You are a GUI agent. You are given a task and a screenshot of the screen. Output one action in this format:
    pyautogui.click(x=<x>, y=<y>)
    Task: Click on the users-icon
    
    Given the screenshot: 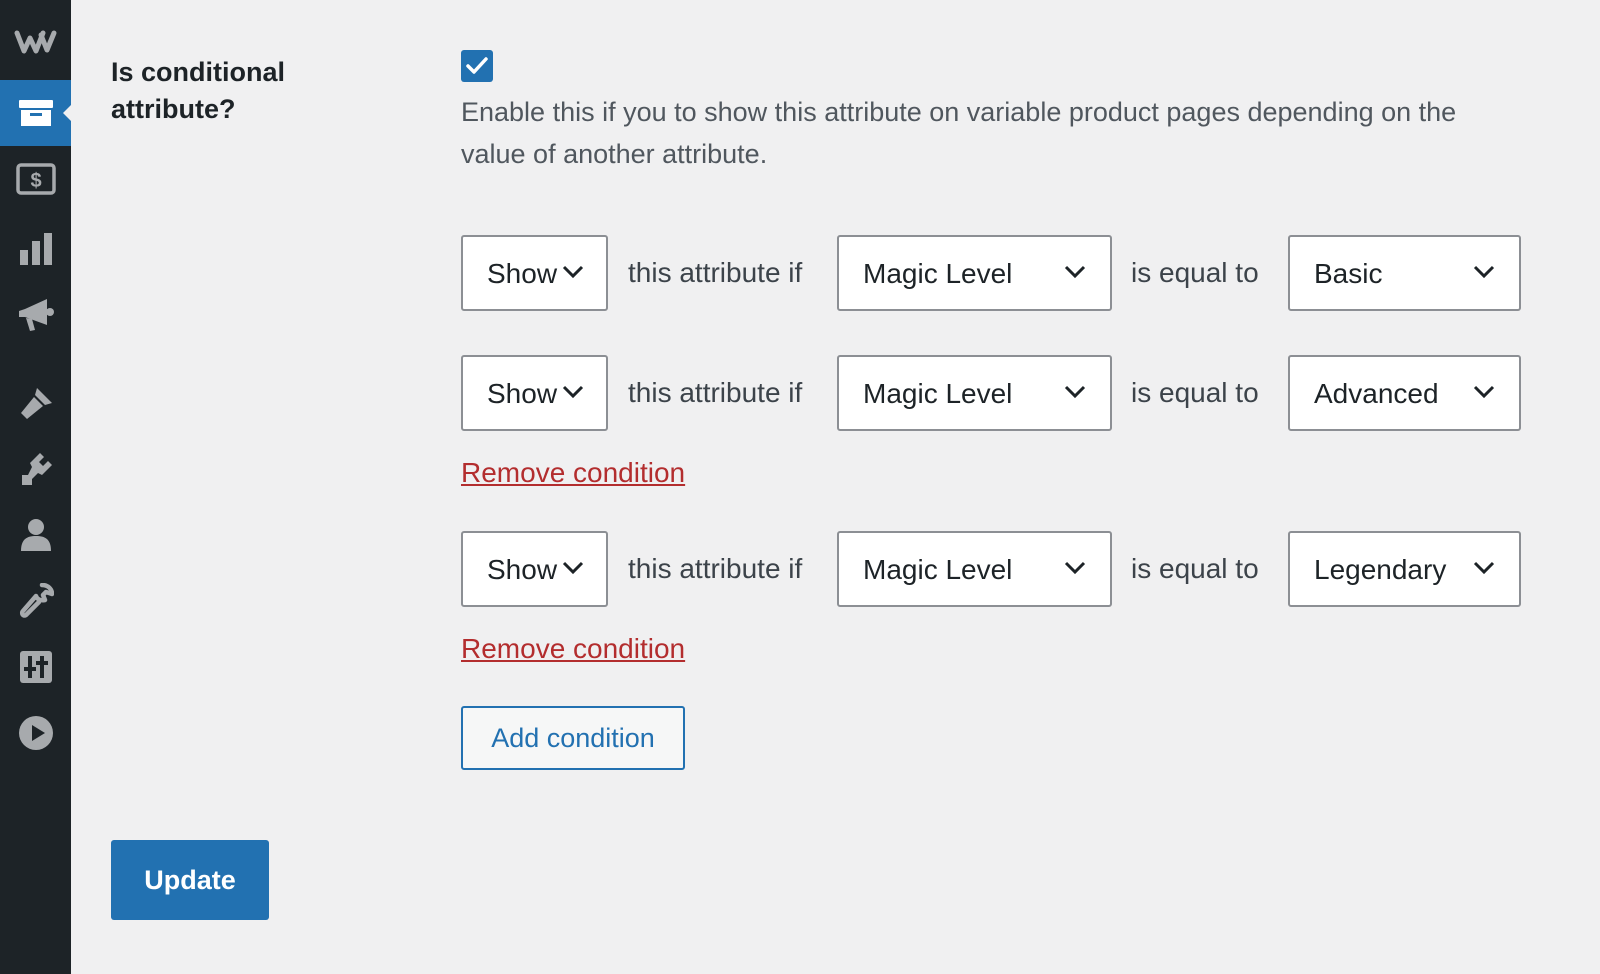 What is the action you would take?
    pyautogui.click(x=35, y=535)
    